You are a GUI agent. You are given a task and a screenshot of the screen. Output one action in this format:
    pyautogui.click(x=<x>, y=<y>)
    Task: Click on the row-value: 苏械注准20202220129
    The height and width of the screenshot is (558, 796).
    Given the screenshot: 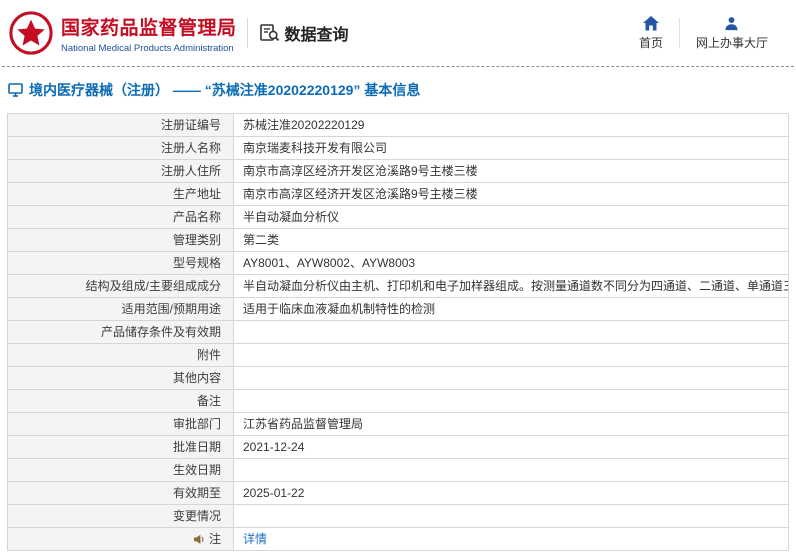 What is the action you would take?
    pyautogui.click(x=511, y=125)
    